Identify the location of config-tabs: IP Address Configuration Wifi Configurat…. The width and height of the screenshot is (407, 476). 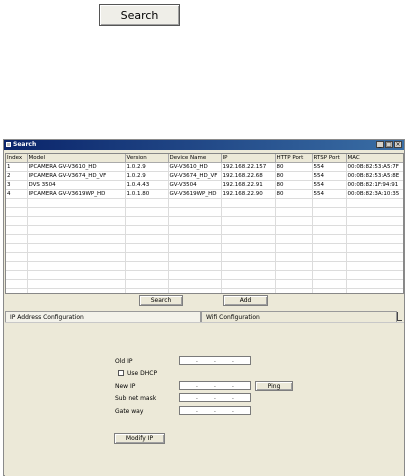
(204, 316).